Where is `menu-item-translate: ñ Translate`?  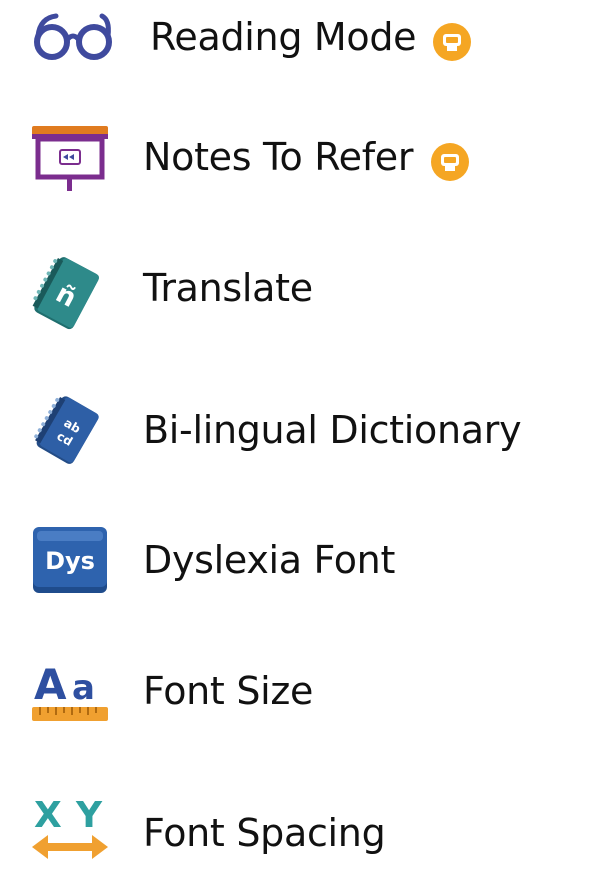
menu-item-translate: ñ Translate is located at coordinates (307, 290).